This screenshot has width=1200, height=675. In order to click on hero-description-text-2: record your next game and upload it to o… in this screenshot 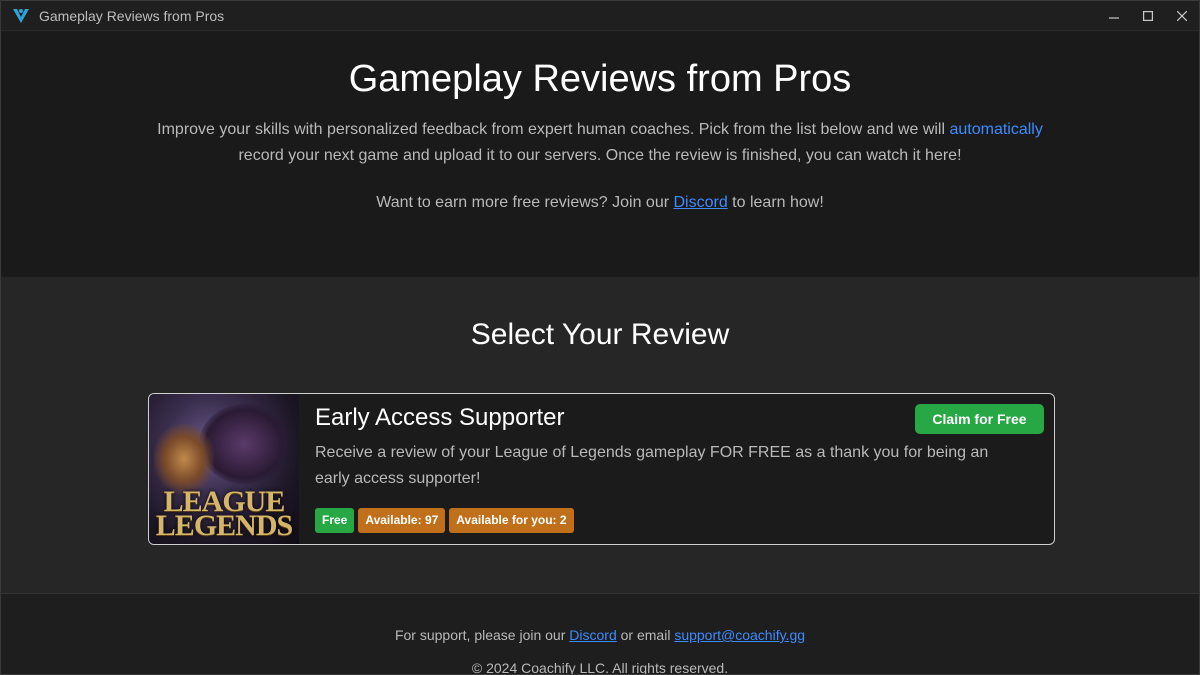, I will do `click(600, 155)`.